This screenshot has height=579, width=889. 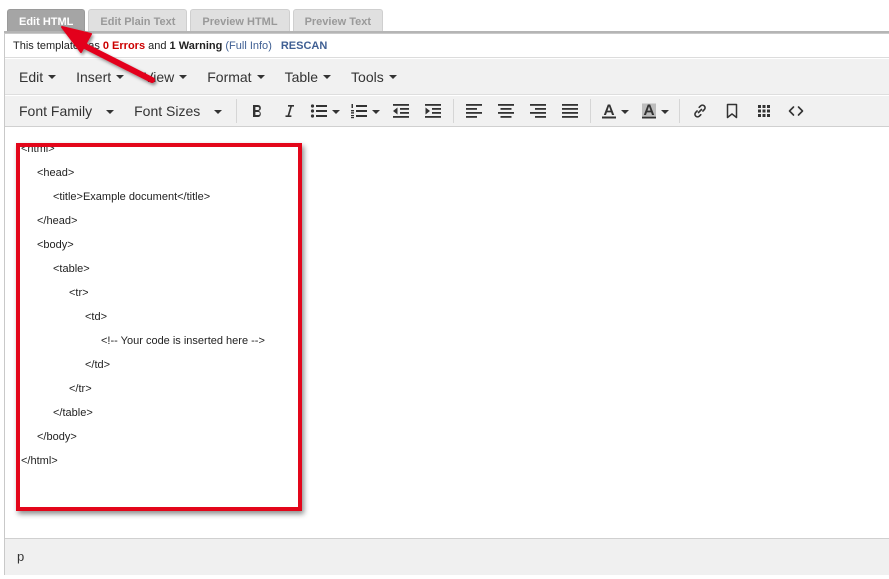 I want to click on align-right-button, so click(x=538, y=111).